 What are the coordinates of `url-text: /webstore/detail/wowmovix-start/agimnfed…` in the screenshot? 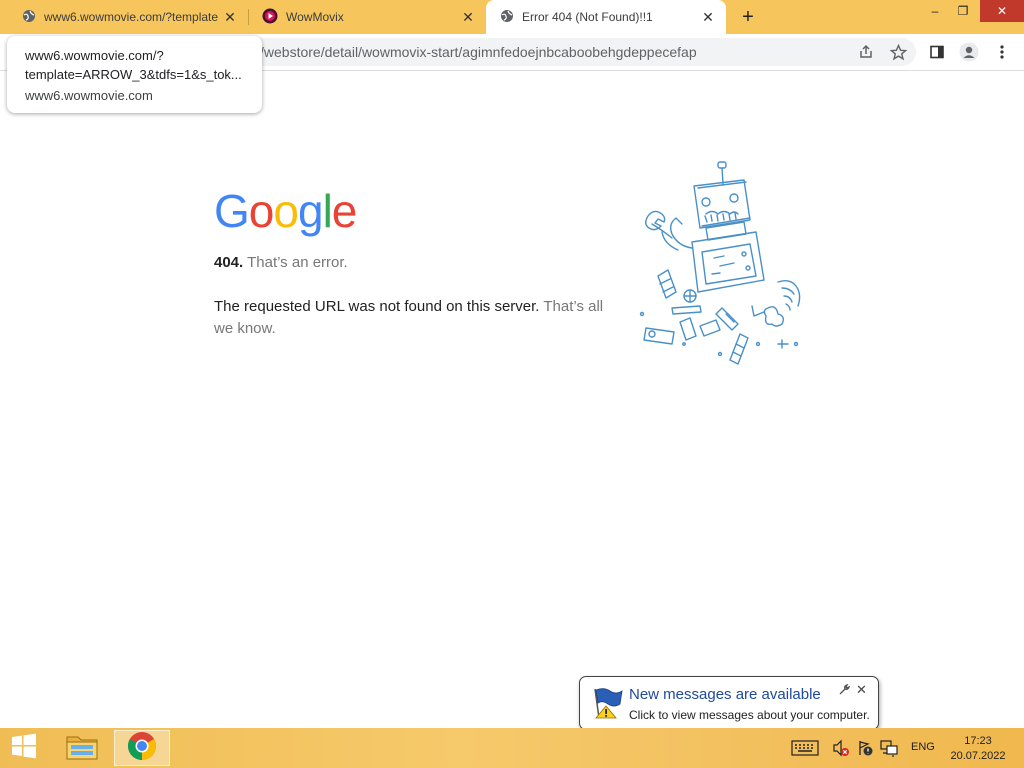 It's located at (478, 52).